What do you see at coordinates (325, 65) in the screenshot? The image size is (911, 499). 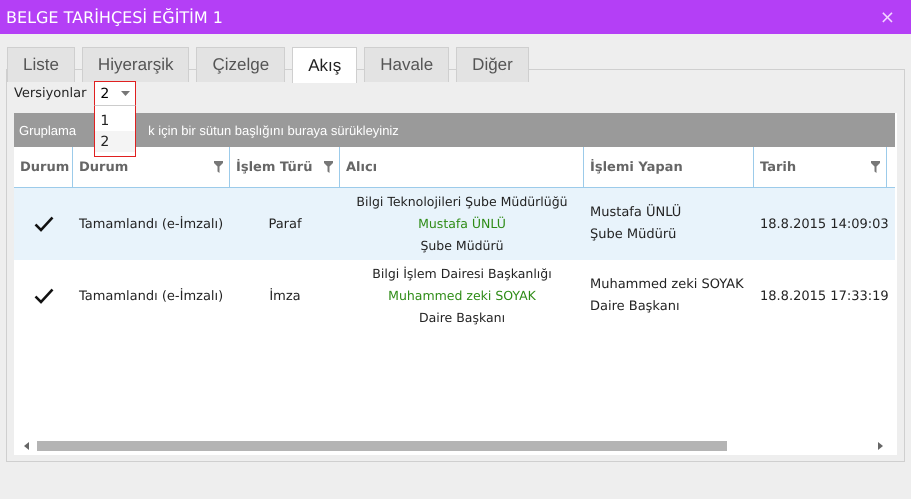 I see `tab: Akış` at bounding box center [325, 65].